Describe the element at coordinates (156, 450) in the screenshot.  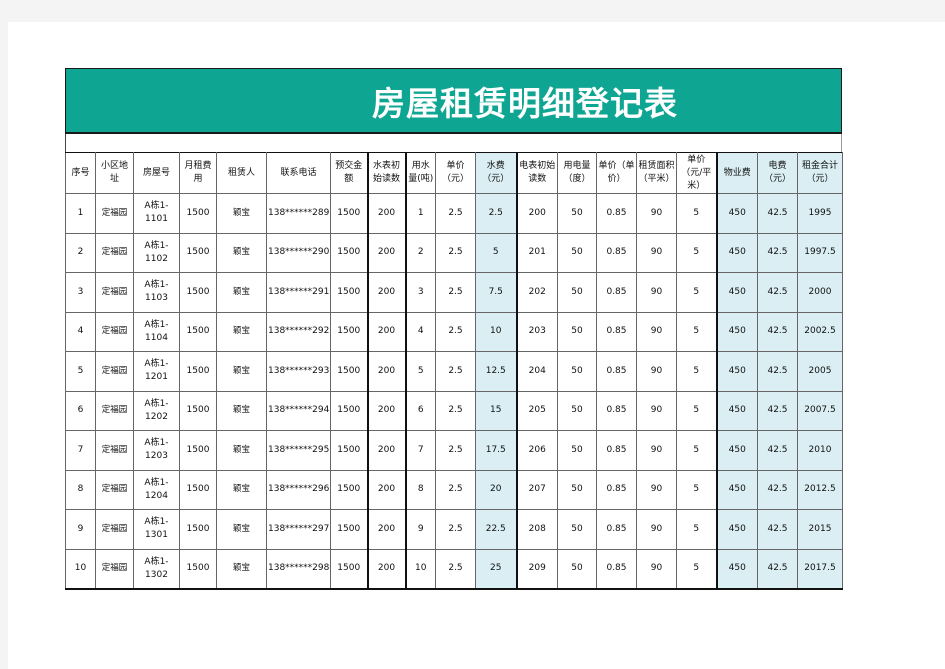
I see `cell-room: A栋1-1203` at that location.